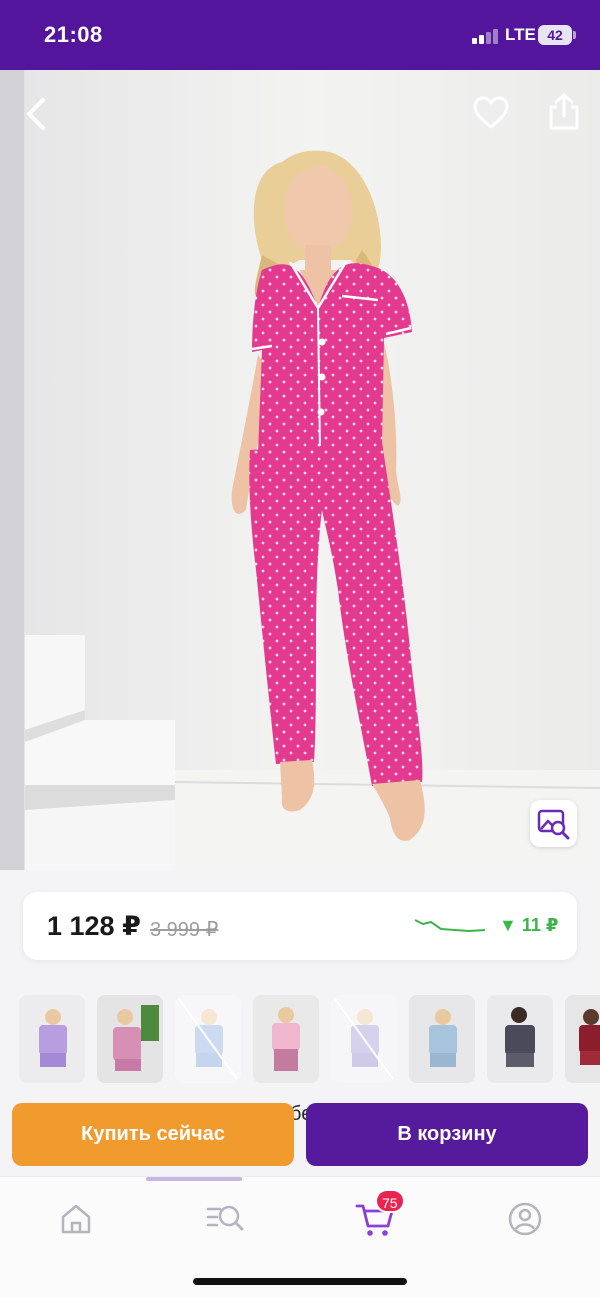  Describe the element at coordinates (450, 925) in the screenshot. I see `price-trend-sparkline` at that location.